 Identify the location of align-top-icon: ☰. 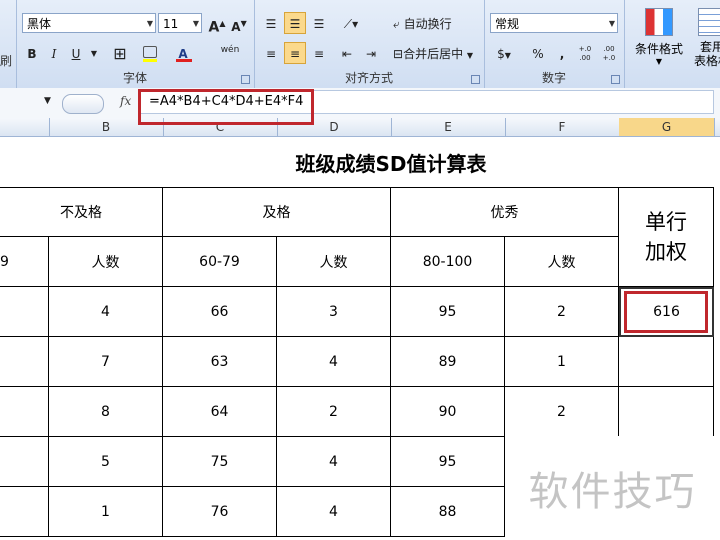
(271, 23).